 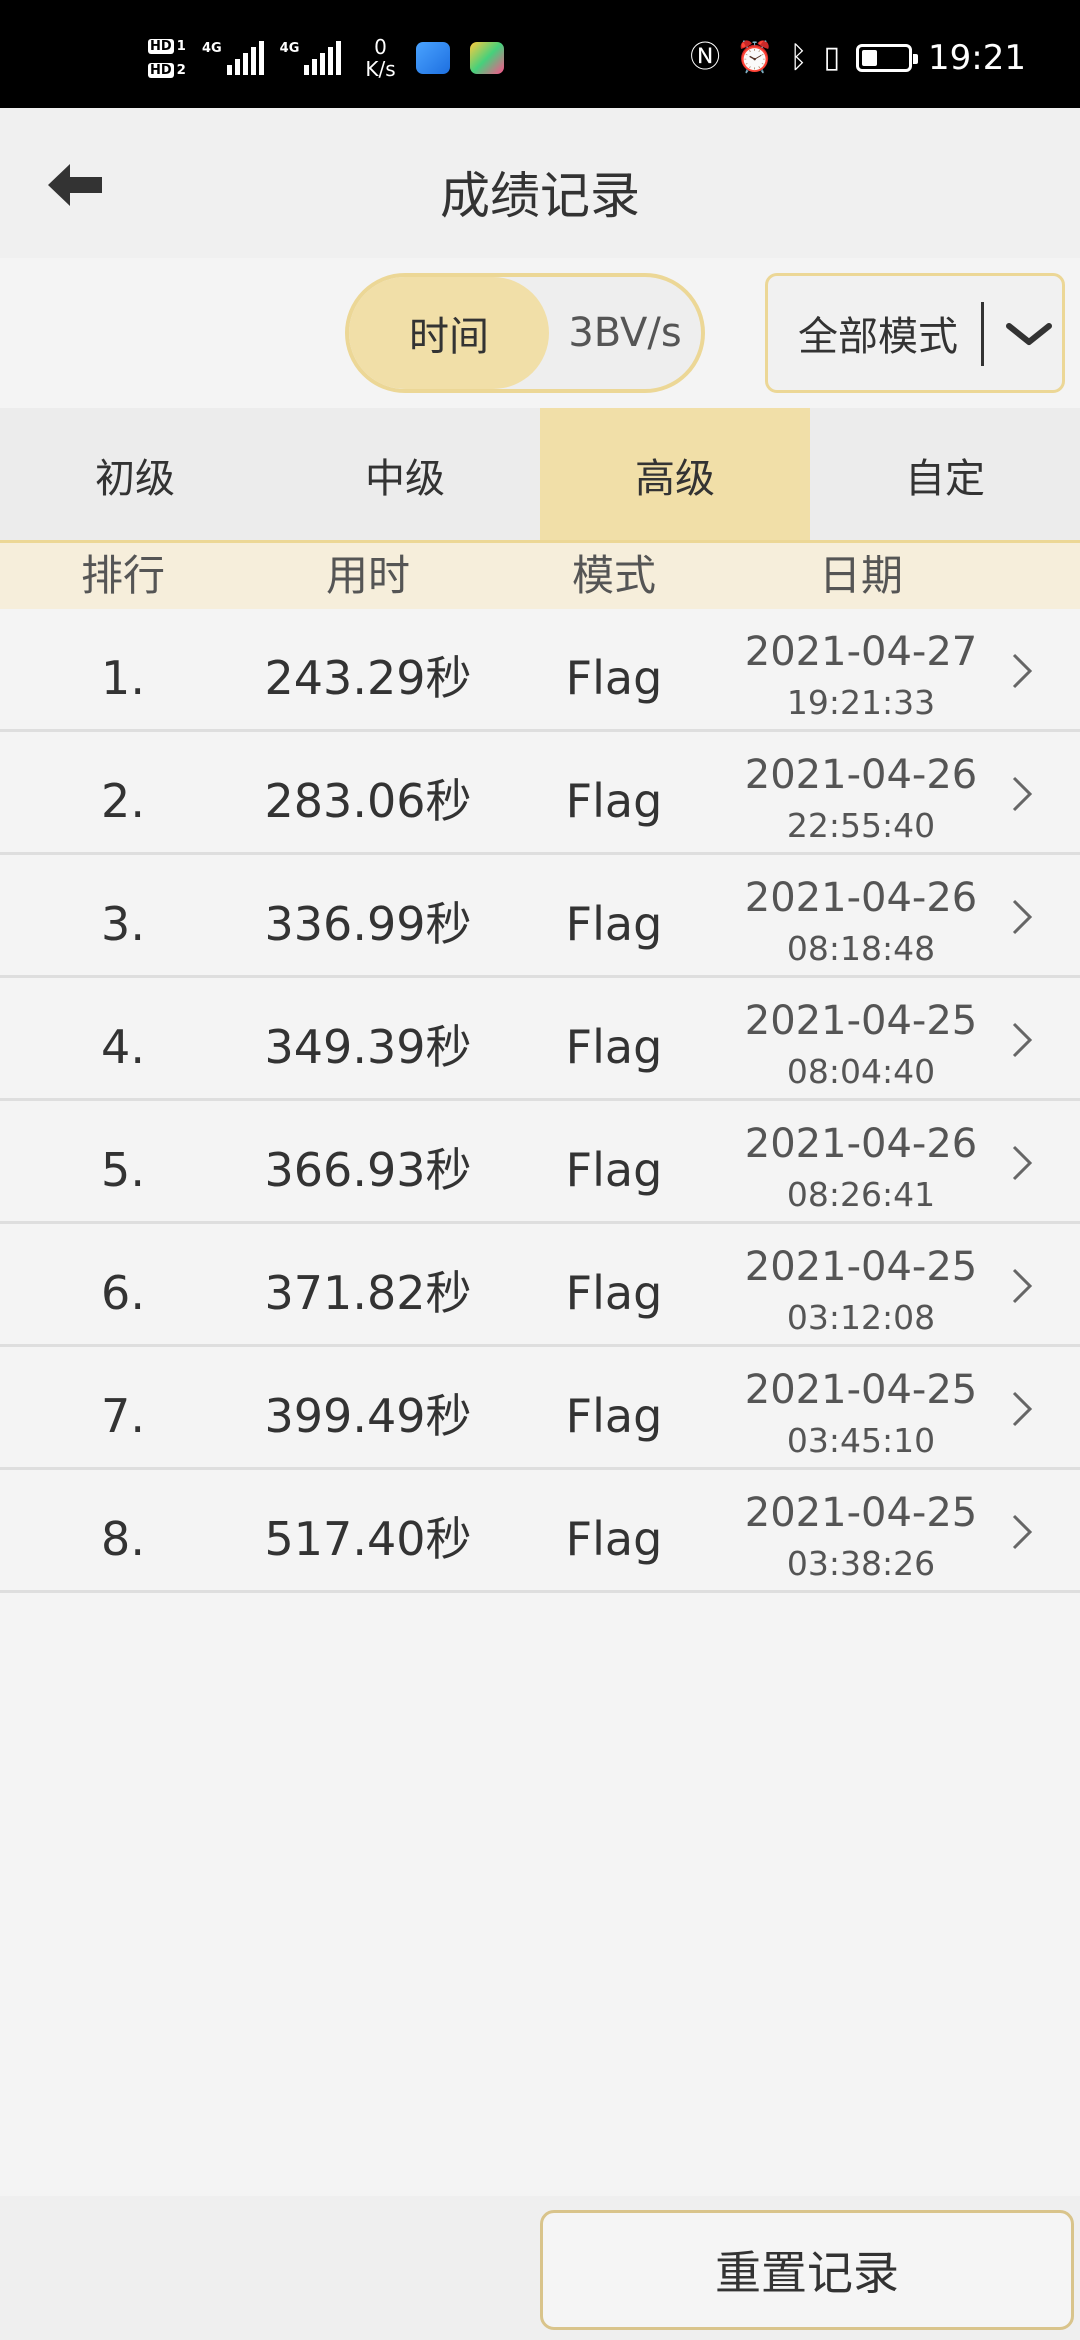 I want to click on network-speed: 0 K/s, so click(x=380, y=58).